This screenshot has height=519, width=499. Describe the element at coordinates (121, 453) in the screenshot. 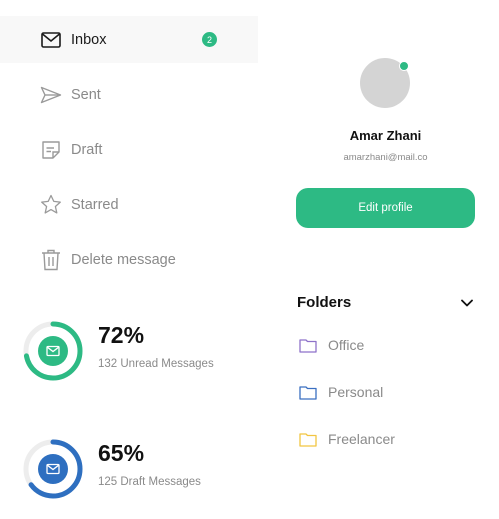

I see `draft-percent: 65%` at that location.